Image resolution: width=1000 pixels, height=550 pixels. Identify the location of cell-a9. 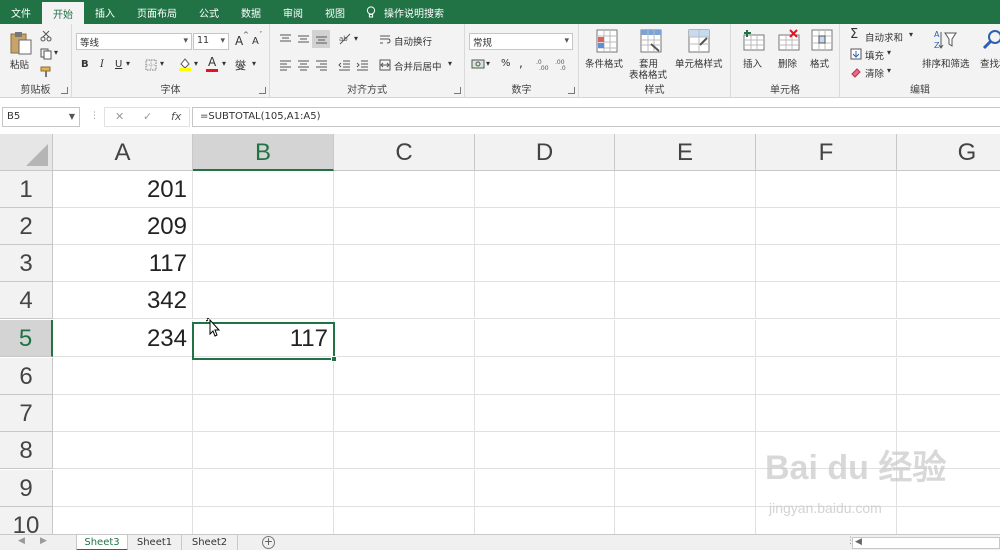
(123, 488).